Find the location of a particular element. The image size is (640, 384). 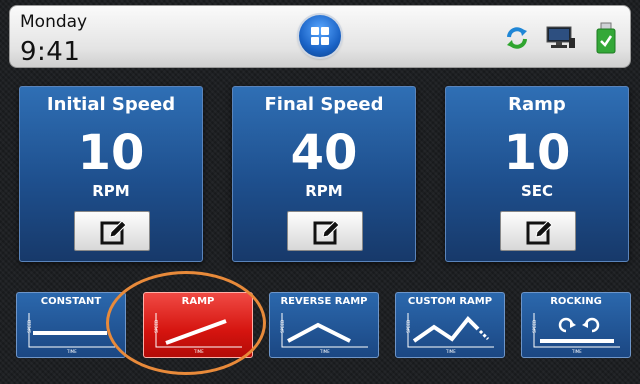

final-speed-card: Final Speed 40 RPM is located at coordinates (324, 174).